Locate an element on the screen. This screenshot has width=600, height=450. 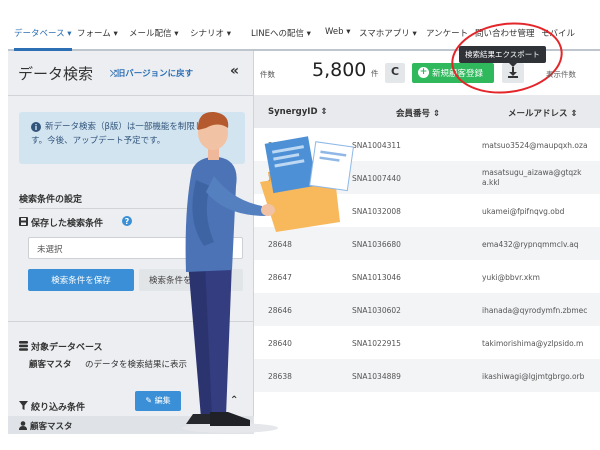
table-row: 28640 SNA1022915 takimorishima@yzlpsido.m is located at coordinates (427, 342).